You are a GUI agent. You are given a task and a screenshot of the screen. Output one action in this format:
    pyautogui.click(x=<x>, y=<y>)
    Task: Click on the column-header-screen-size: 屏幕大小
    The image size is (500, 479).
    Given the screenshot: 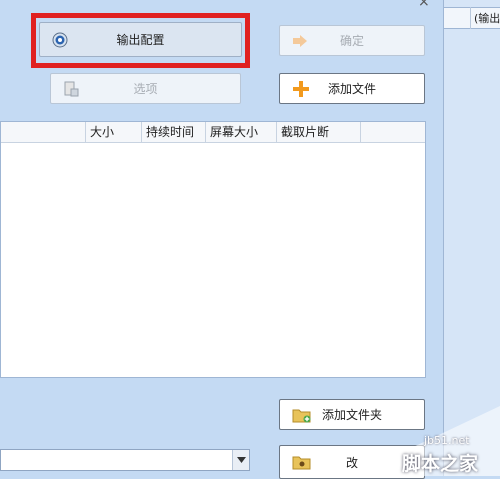 What is the action you would take?
    pyautogui.click(x=240, y=132)
    